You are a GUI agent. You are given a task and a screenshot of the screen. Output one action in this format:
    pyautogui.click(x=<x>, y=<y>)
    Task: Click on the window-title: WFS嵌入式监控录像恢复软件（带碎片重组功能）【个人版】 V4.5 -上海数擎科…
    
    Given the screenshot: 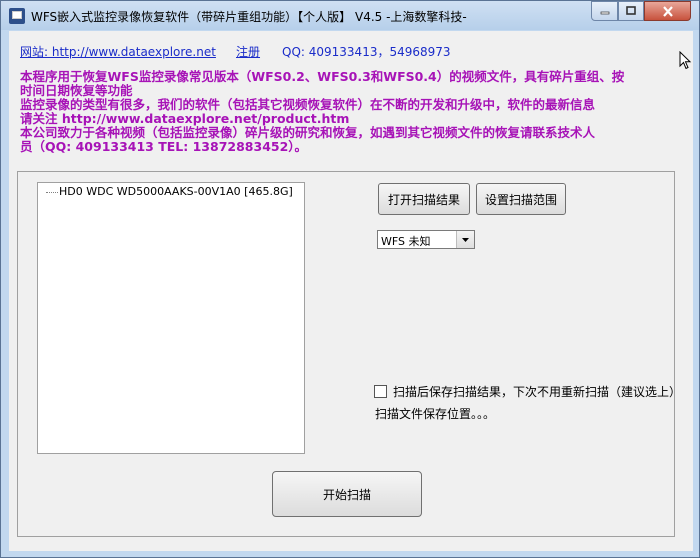 What is the action you would take?
    pyautogui.click(x=249, y=17)
    